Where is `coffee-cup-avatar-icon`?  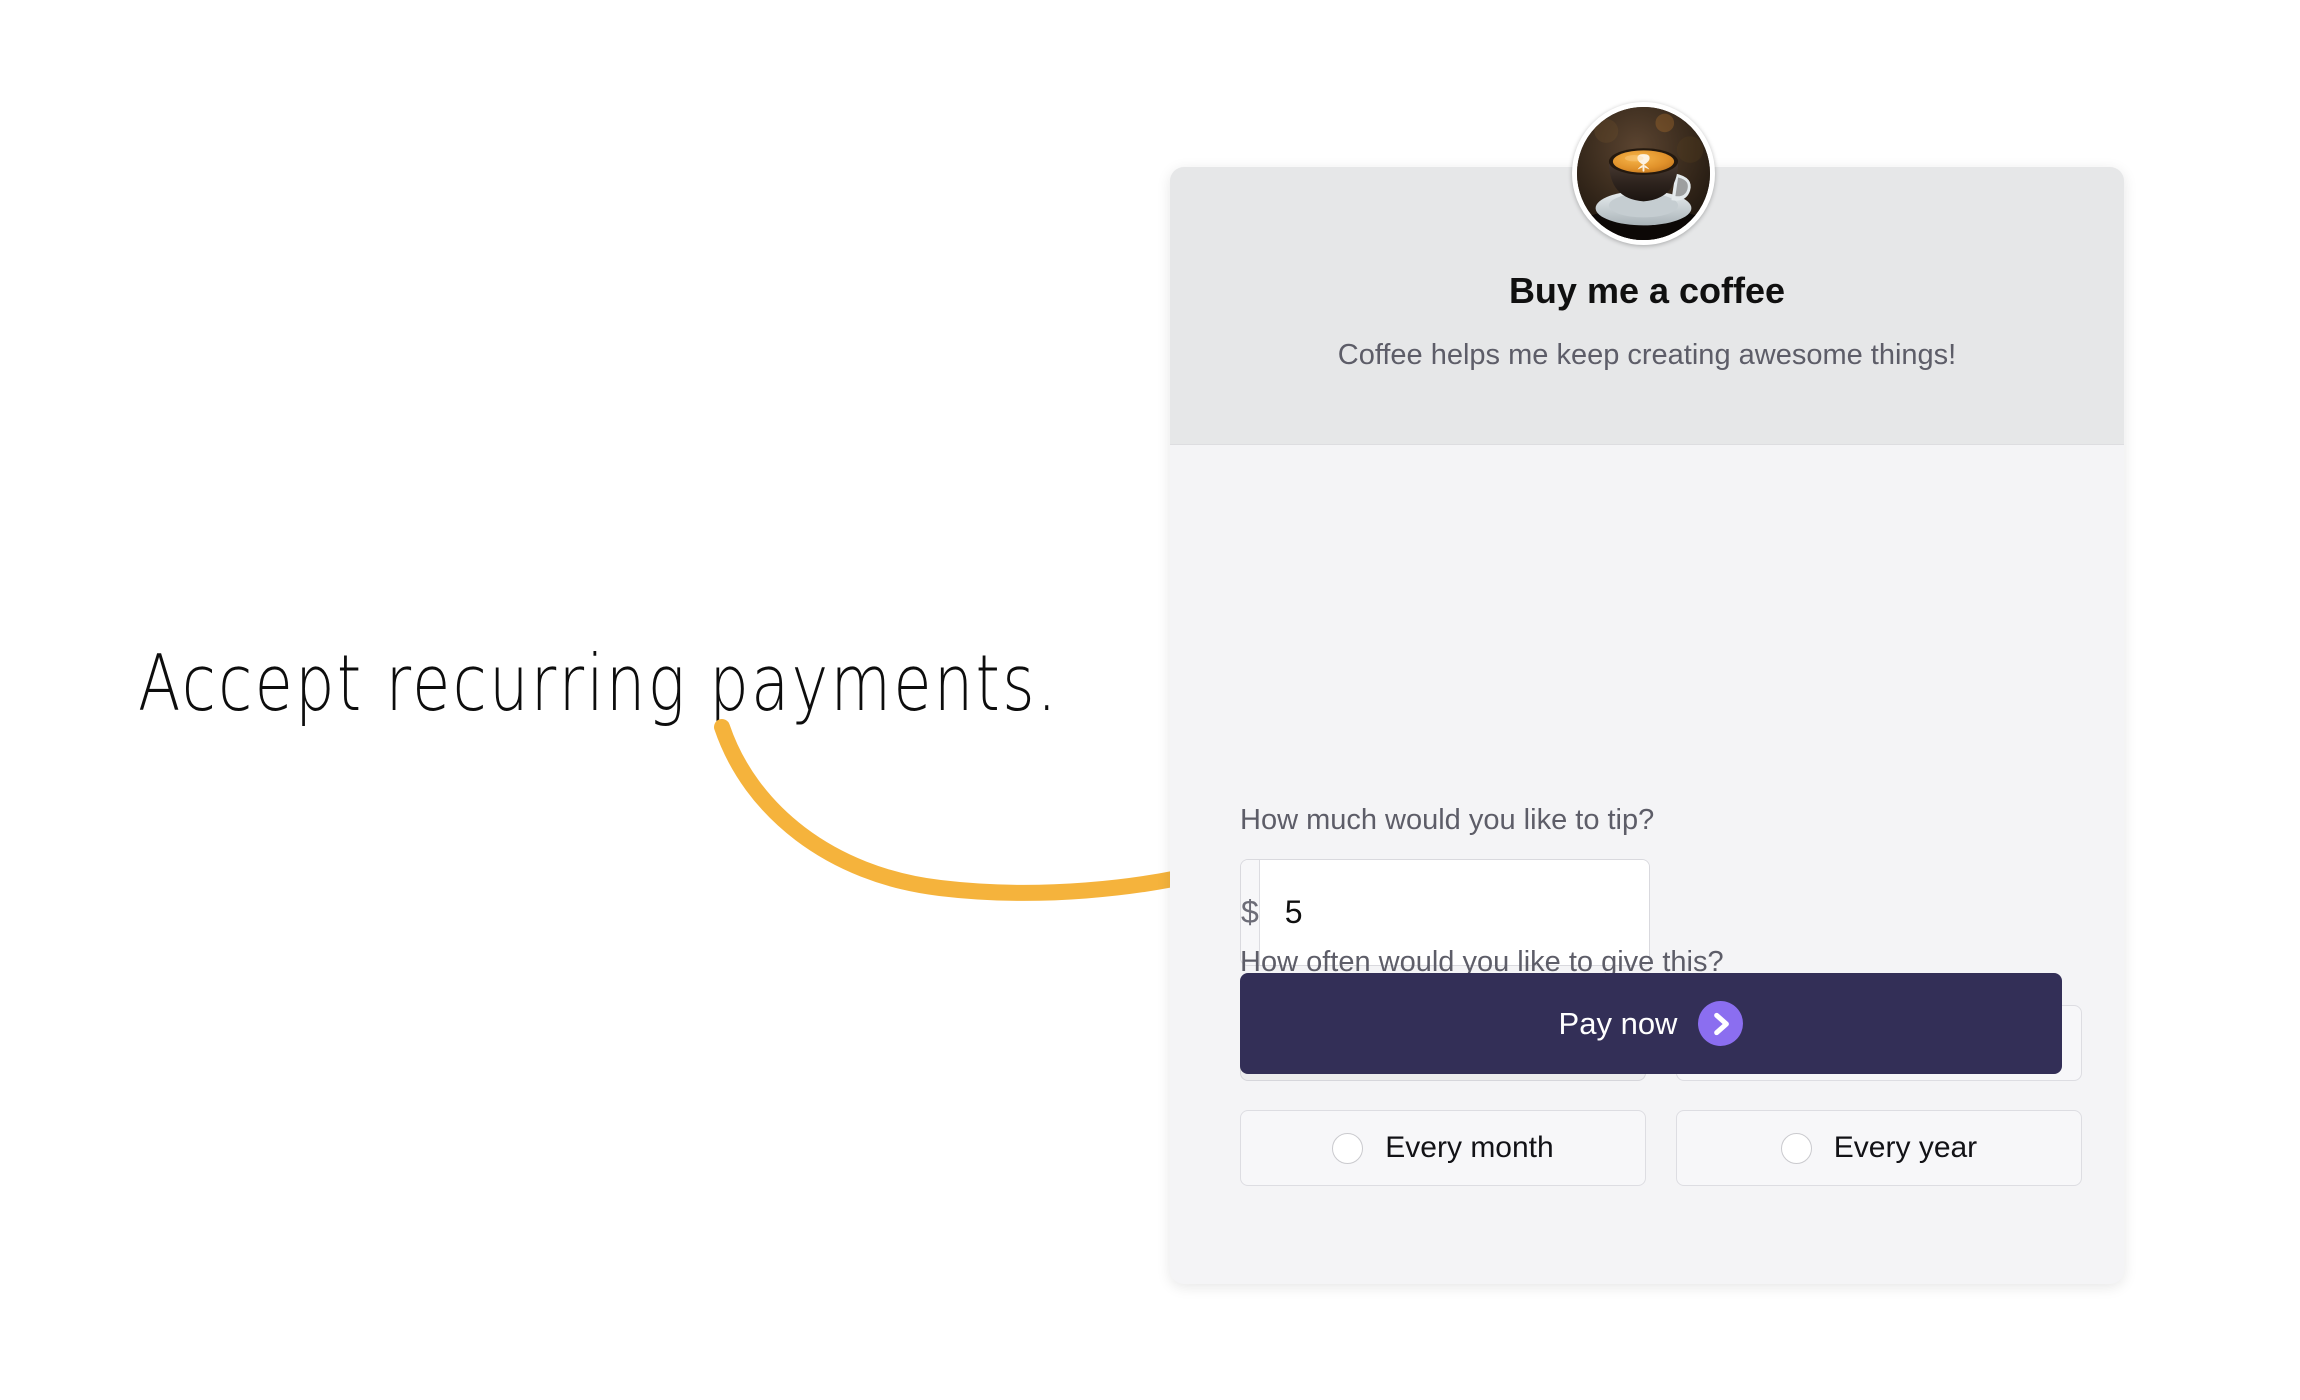
coffee-cup-avatar-icon is located at coordinates (1643, 173).